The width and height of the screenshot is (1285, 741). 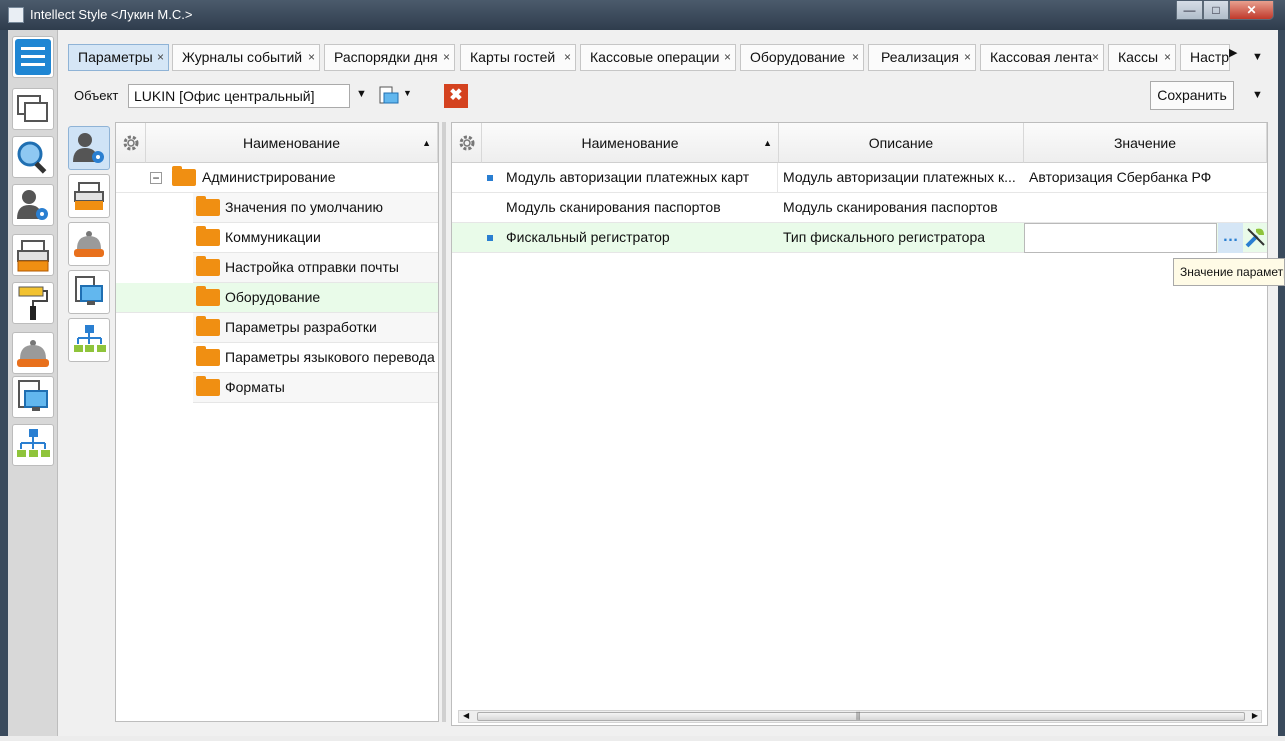 I want to click on tree-item: Параметры языкового перевода, so click(x=315, y=358).